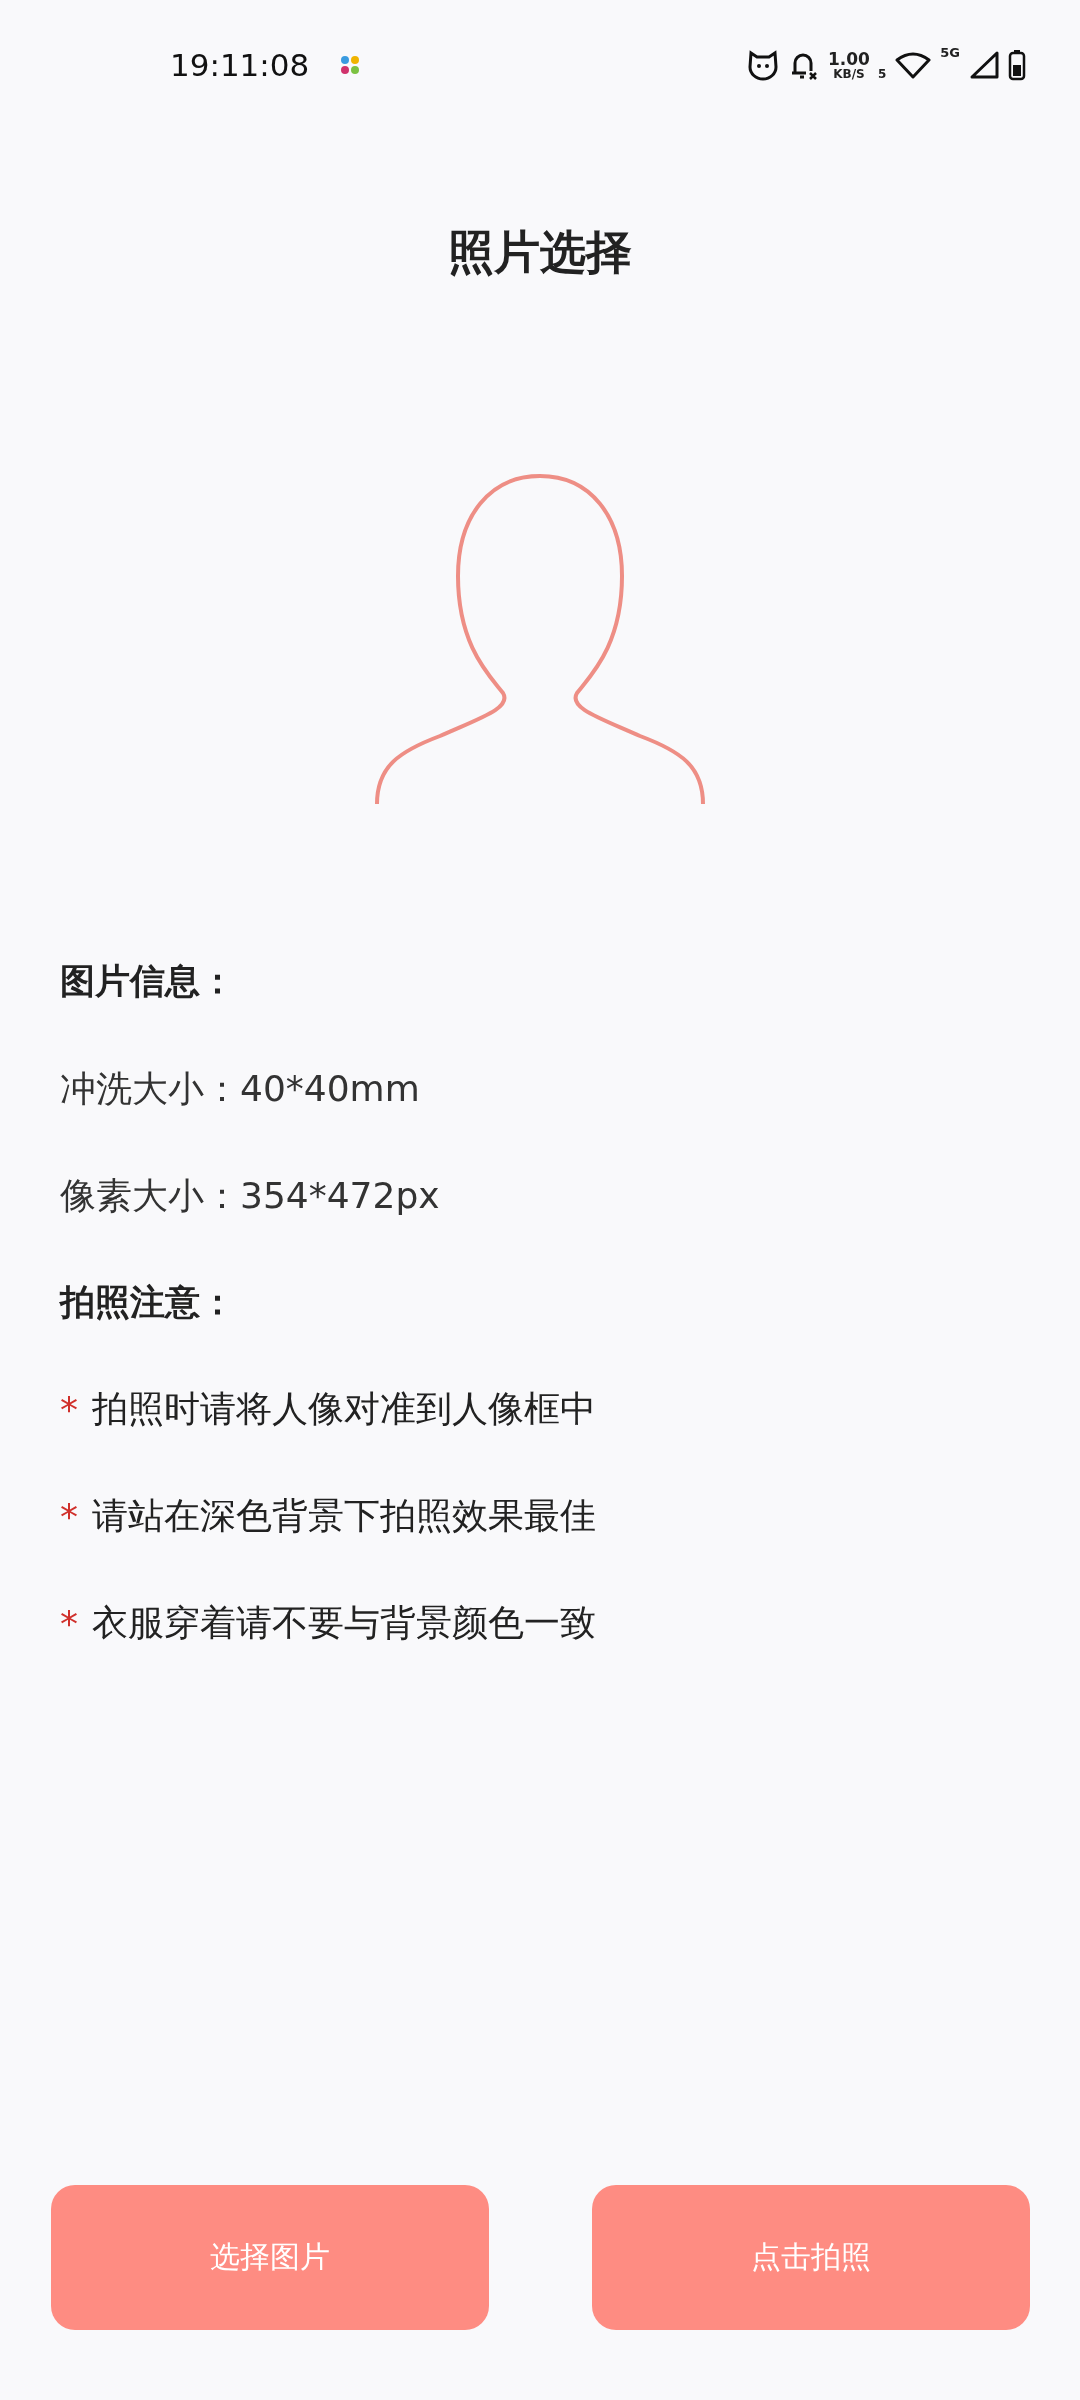 Image resolution: width=1080 pixels, height=2400 pixels. Describe the element at coordinates (148, 1302) in the screenshot. I see `section-heading: 拍照注意：` at that location.